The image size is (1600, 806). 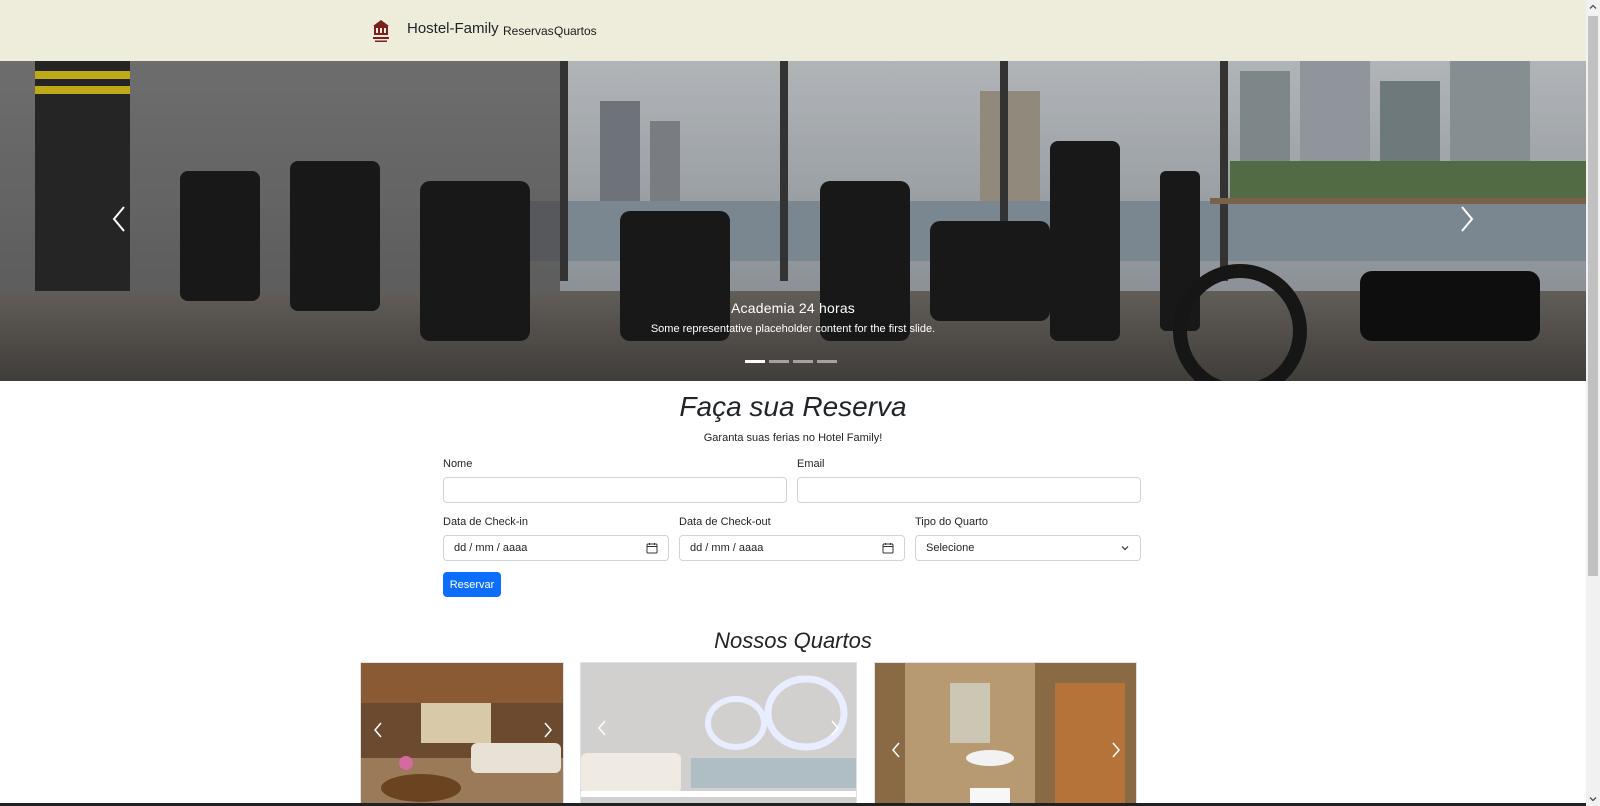 What do you see at coordinates (485, 522) in the screenshot?
I see `checkin-label: Data de Check-in` at bounding box center [485, 522].